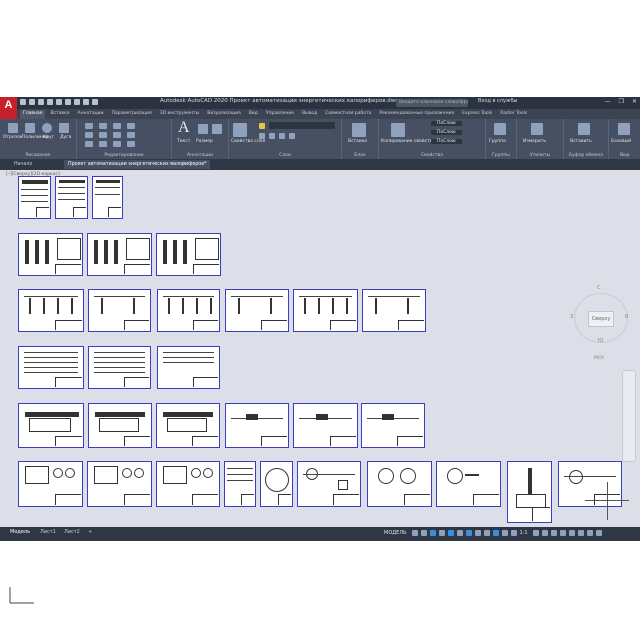  I want to click on add-icon, so click(544, 533).